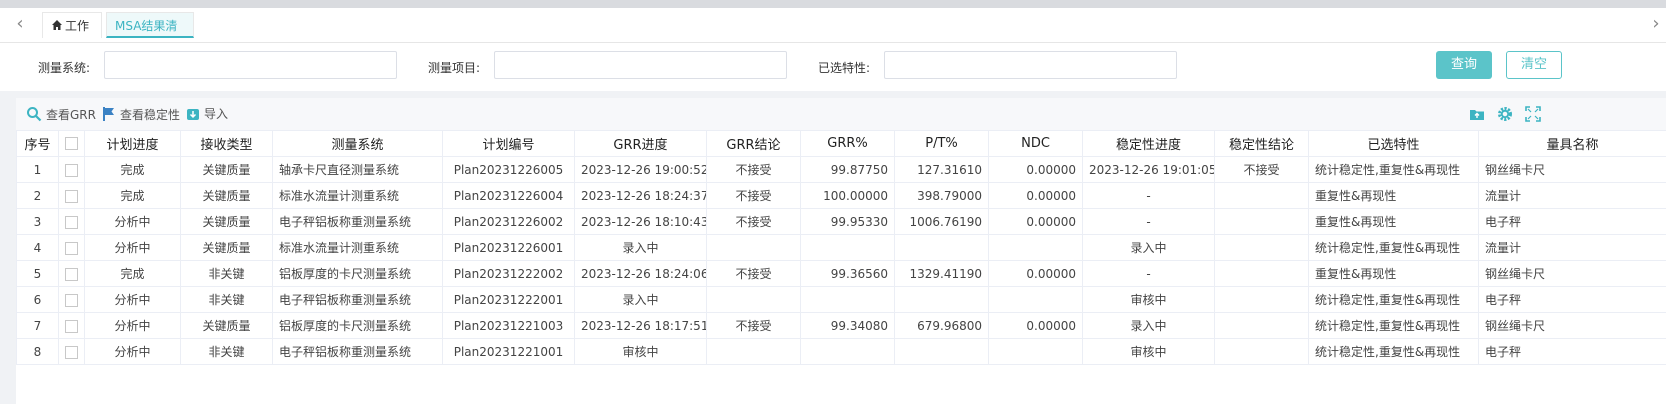 This screenshot has width=1666, height=404. I want to click on cell-col-plan-number: Plan20231222002, so click(508, 273).